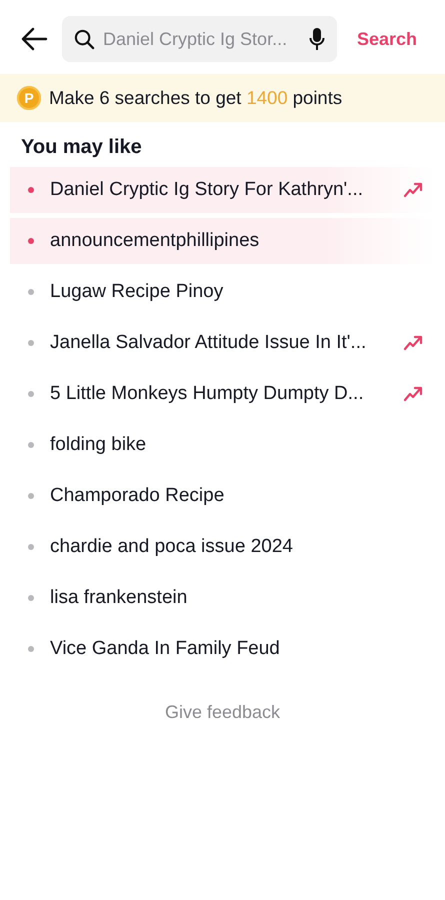 The width and height of the screenshot is (445, 900). What do you see at coordinates (236, 649) in the screenshot?
I see `suggestion-item: Vice Ganda In Family Feud` at bounding box center [236, 649].